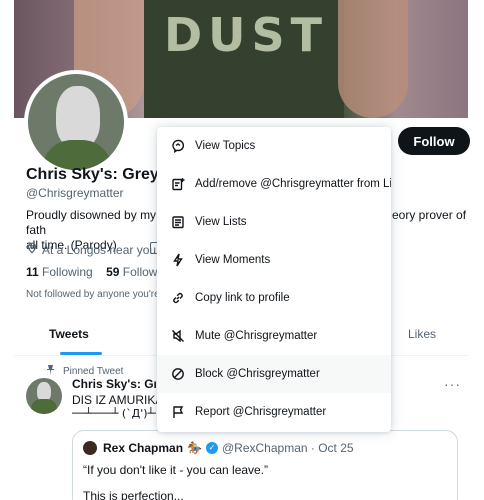 This screenshot has height=500, width=484. What do you see at coordinates (69, 334) in the screenshot?
I see `tab-tweets: Tweets` at bounding box center [69, 334].